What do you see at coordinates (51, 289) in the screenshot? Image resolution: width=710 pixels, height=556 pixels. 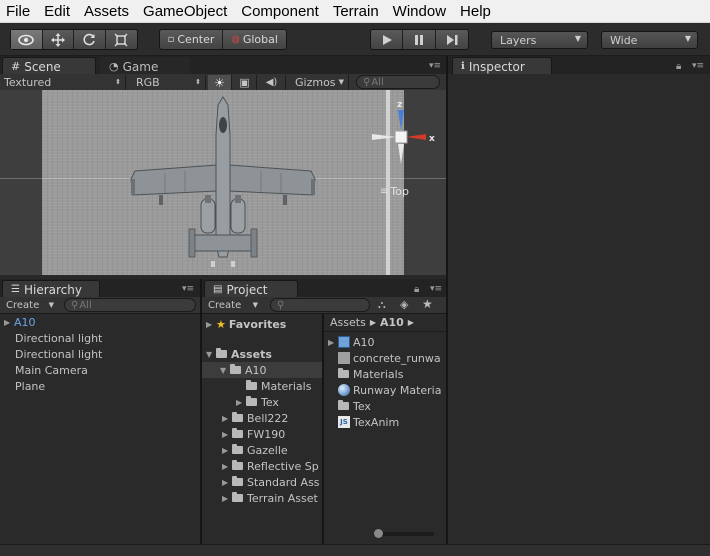 I see `tab-hierarchy: ☰ Hierarchy` at bounding box center [51, 289].